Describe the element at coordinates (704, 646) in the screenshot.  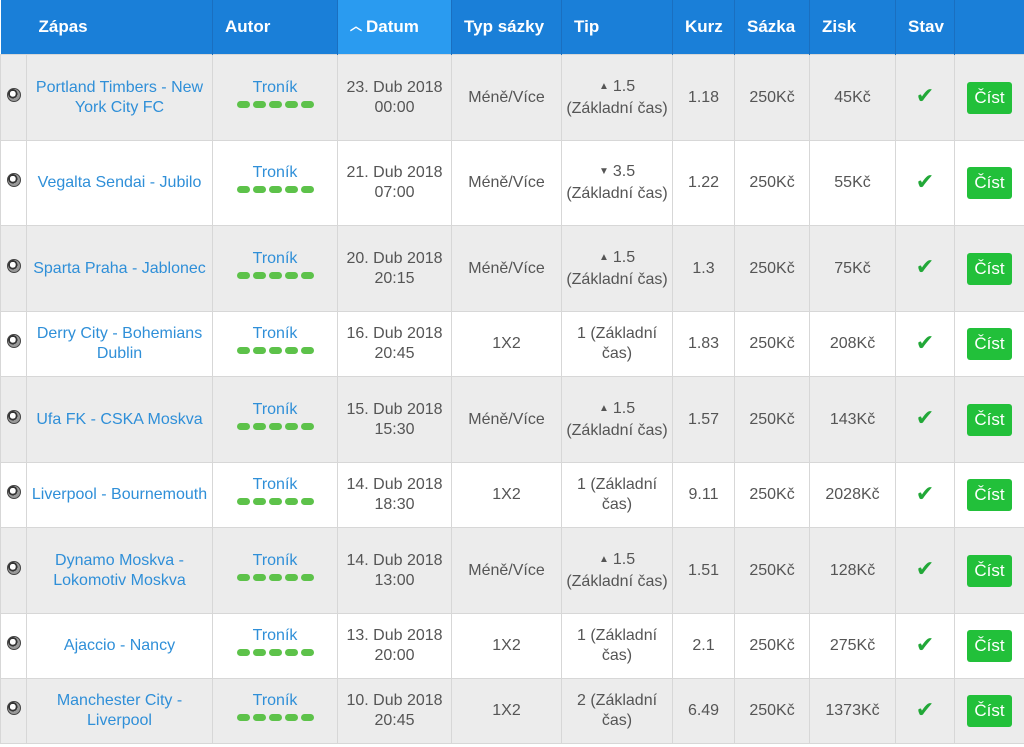
I see `odds-cell: 2.1` at that location.